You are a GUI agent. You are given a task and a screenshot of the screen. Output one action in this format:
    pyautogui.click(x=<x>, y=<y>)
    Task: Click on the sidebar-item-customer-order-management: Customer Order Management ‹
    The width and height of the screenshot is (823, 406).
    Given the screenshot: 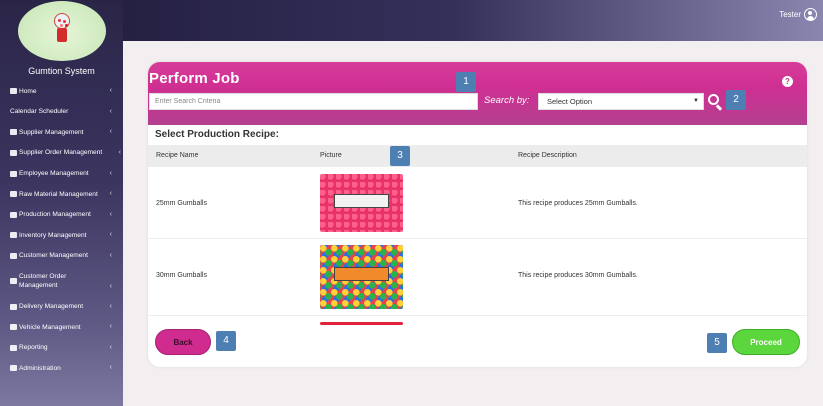 What is the action you would take?
    pyautogui.click(x=61, y=281)
    